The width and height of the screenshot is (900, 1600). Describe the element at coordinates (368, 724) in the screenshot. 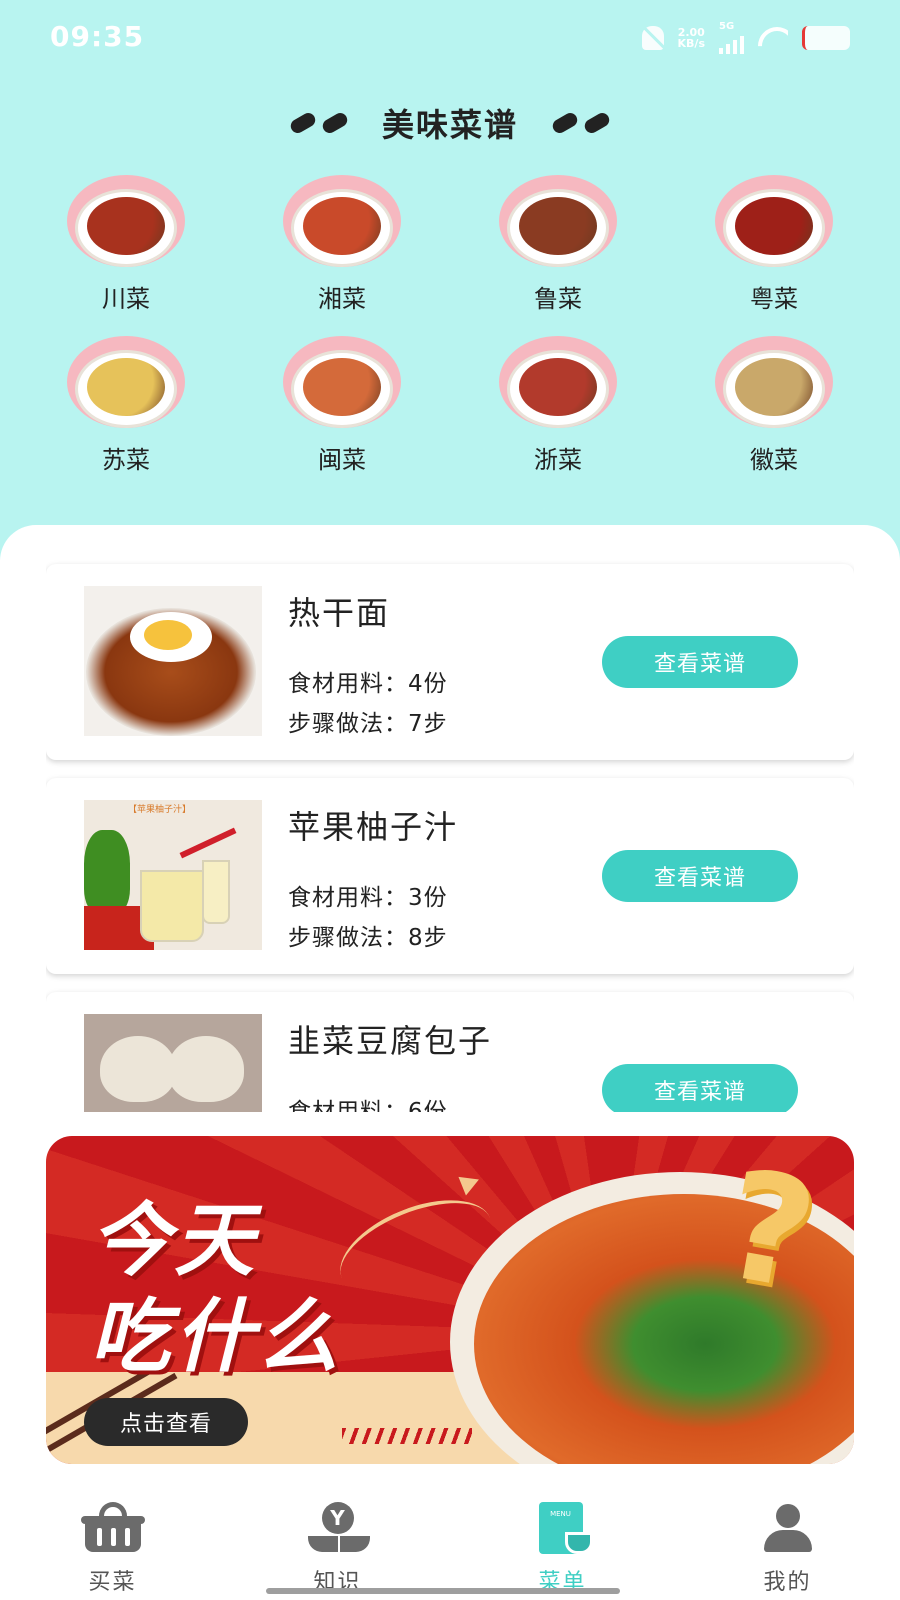

I see `recipe-steps: 步骤做法：7步` at that location.